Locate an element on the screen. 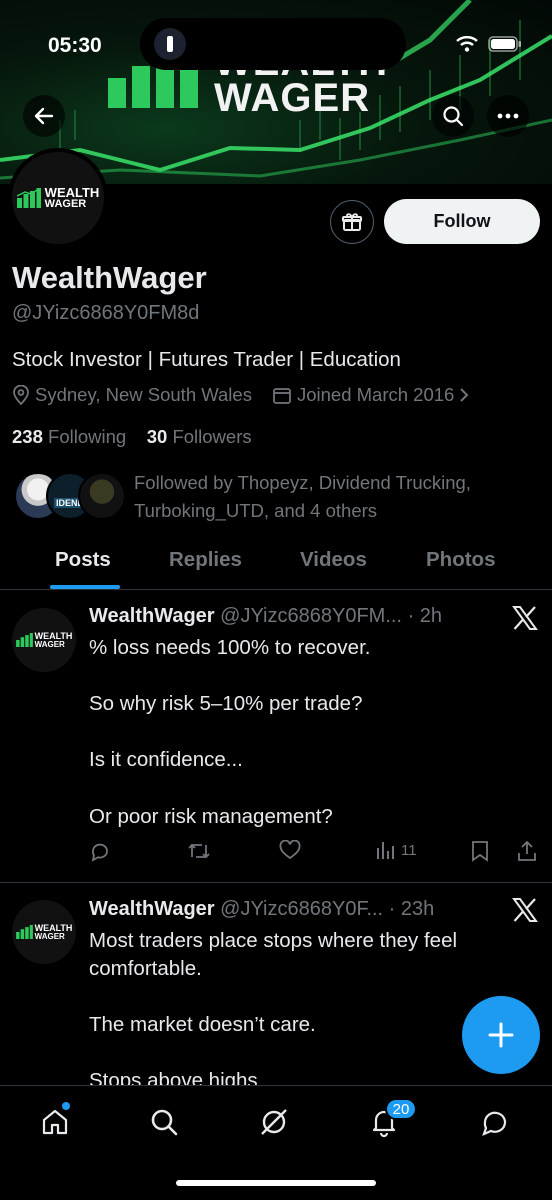 The image size is (552, 1200). plus-icon is located at coordinates (501, 1035).